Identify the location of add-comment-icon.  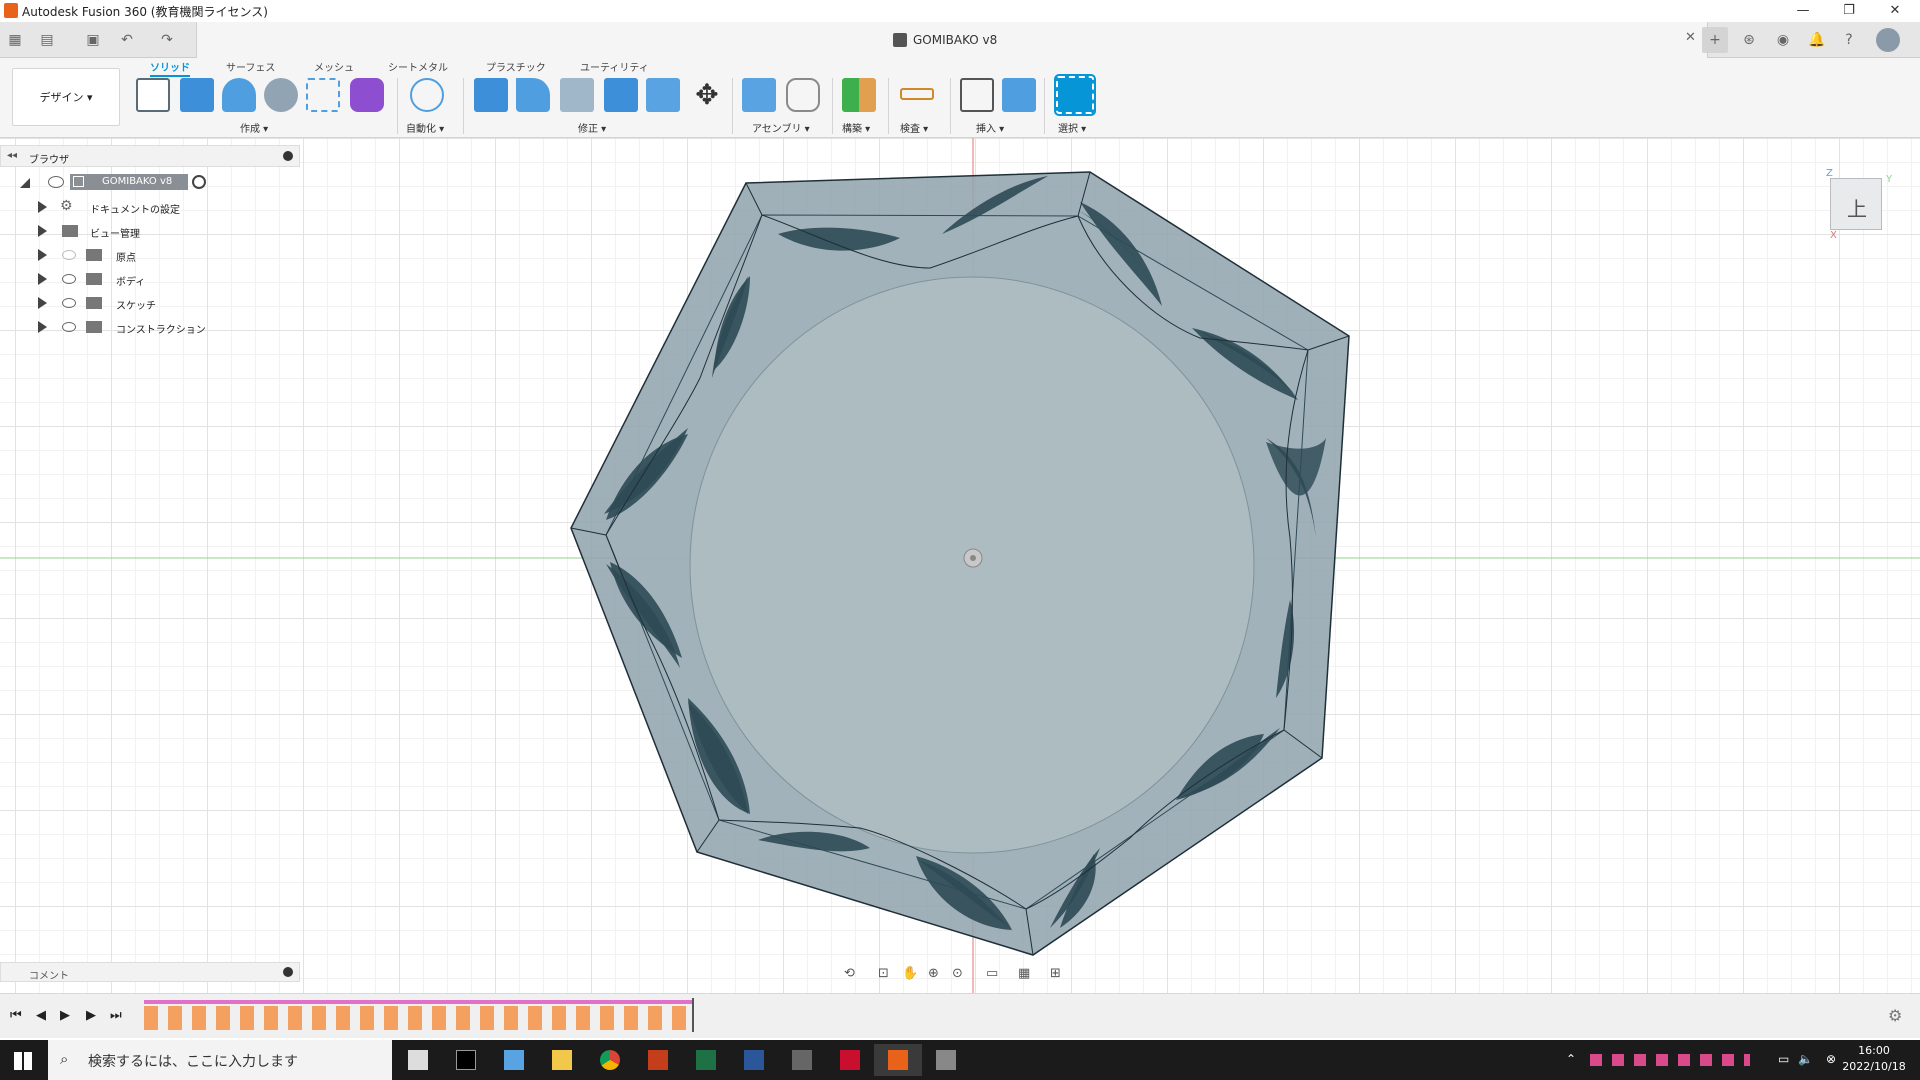
(288, 972).